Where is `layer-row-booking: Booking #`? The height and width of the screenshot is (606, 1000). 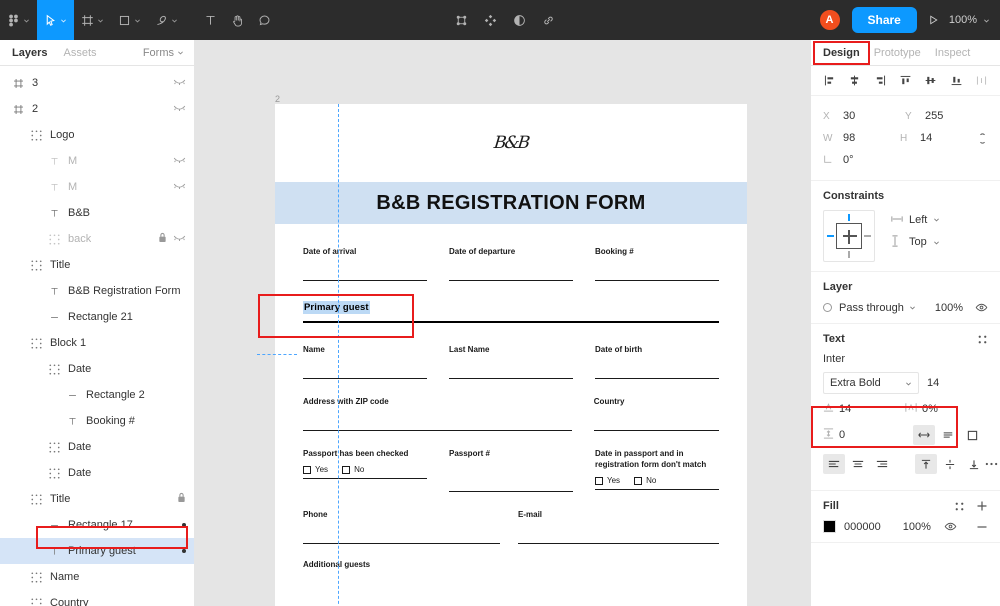 layer-row-booking: Booking # is located at coordinates (97, 421).